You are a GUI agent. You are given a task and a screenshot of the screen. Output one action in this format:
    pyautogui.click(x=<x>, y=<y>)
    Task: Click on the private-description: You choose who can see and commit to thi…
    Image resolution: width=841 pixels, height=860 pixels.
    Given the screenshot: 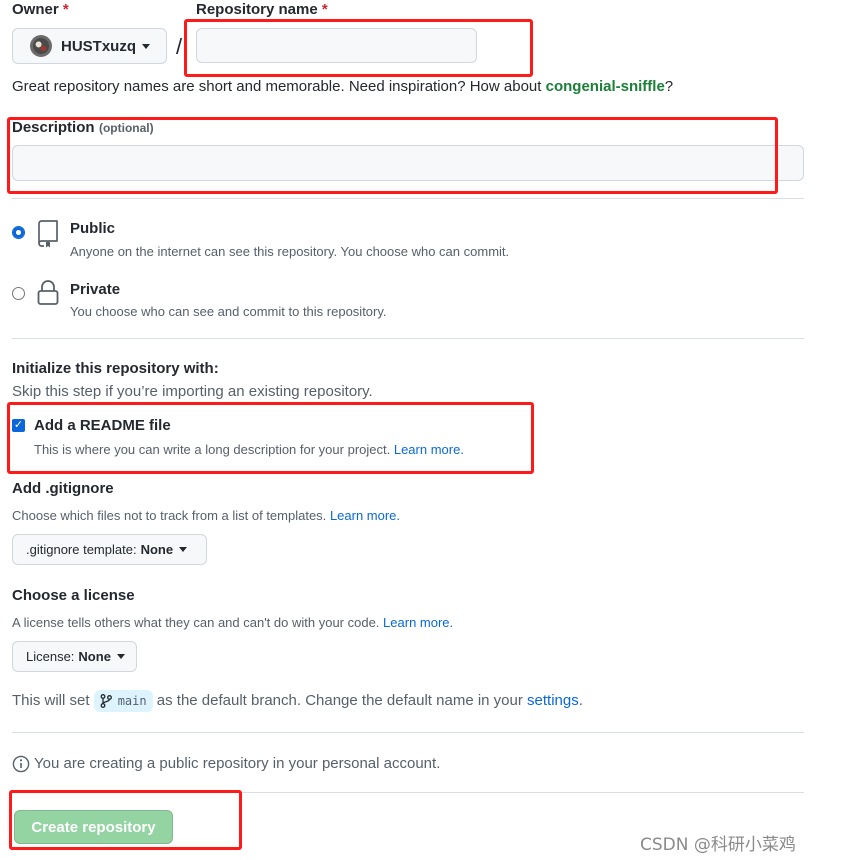 What is the action you would take?
    pyautogui.click(x=228, y=311)
    